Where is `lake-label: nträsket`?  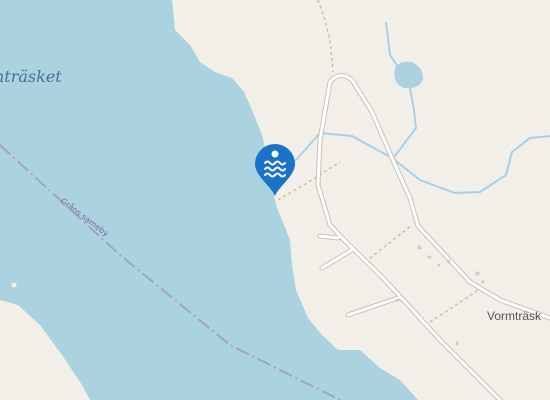
lake-label: nträsket is located at coordinates (31, 76).